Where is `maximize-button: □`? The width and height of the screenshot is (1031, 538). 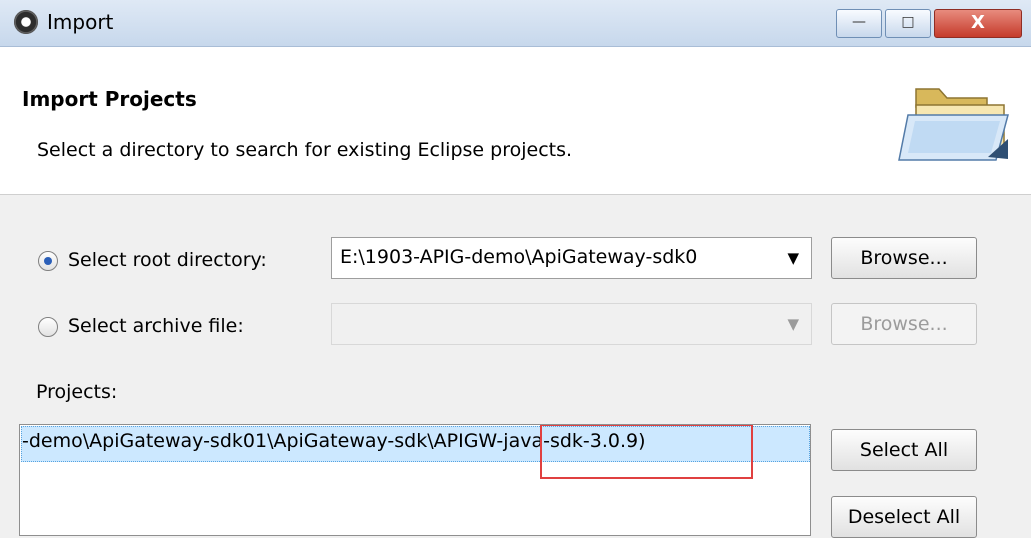
maximize-button: □ is located at coordinates (908, 23).